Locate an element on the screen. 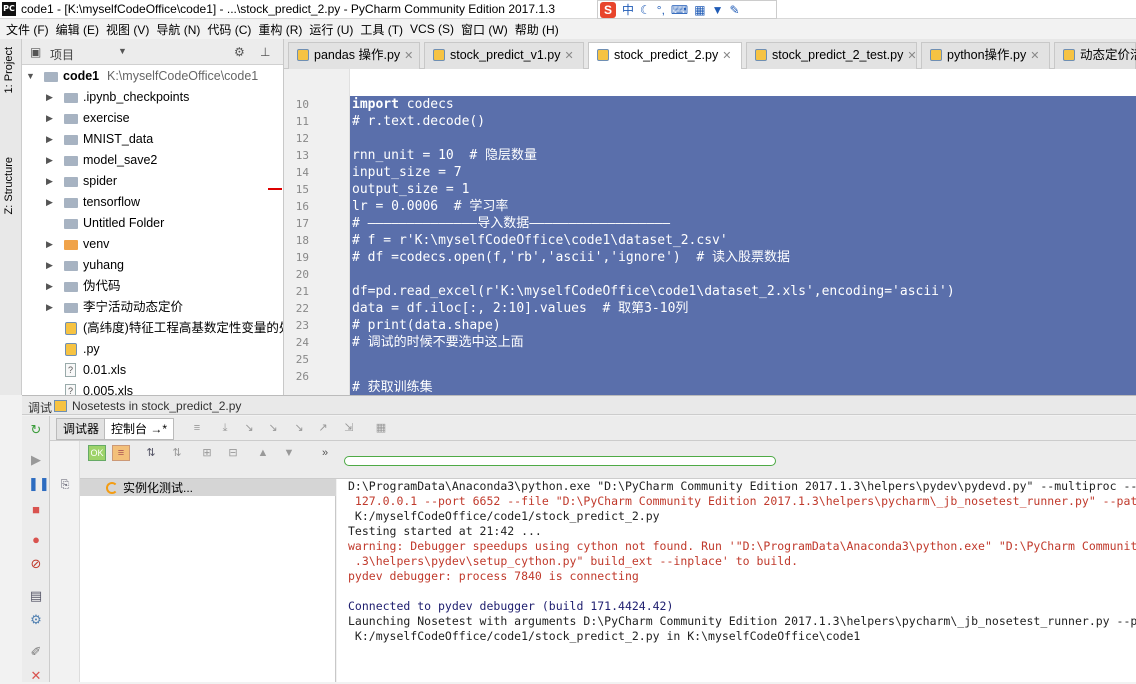 The image size is (1136, 684). step-into-my-code-icon: ↘ is located at coordinates (273, 428).